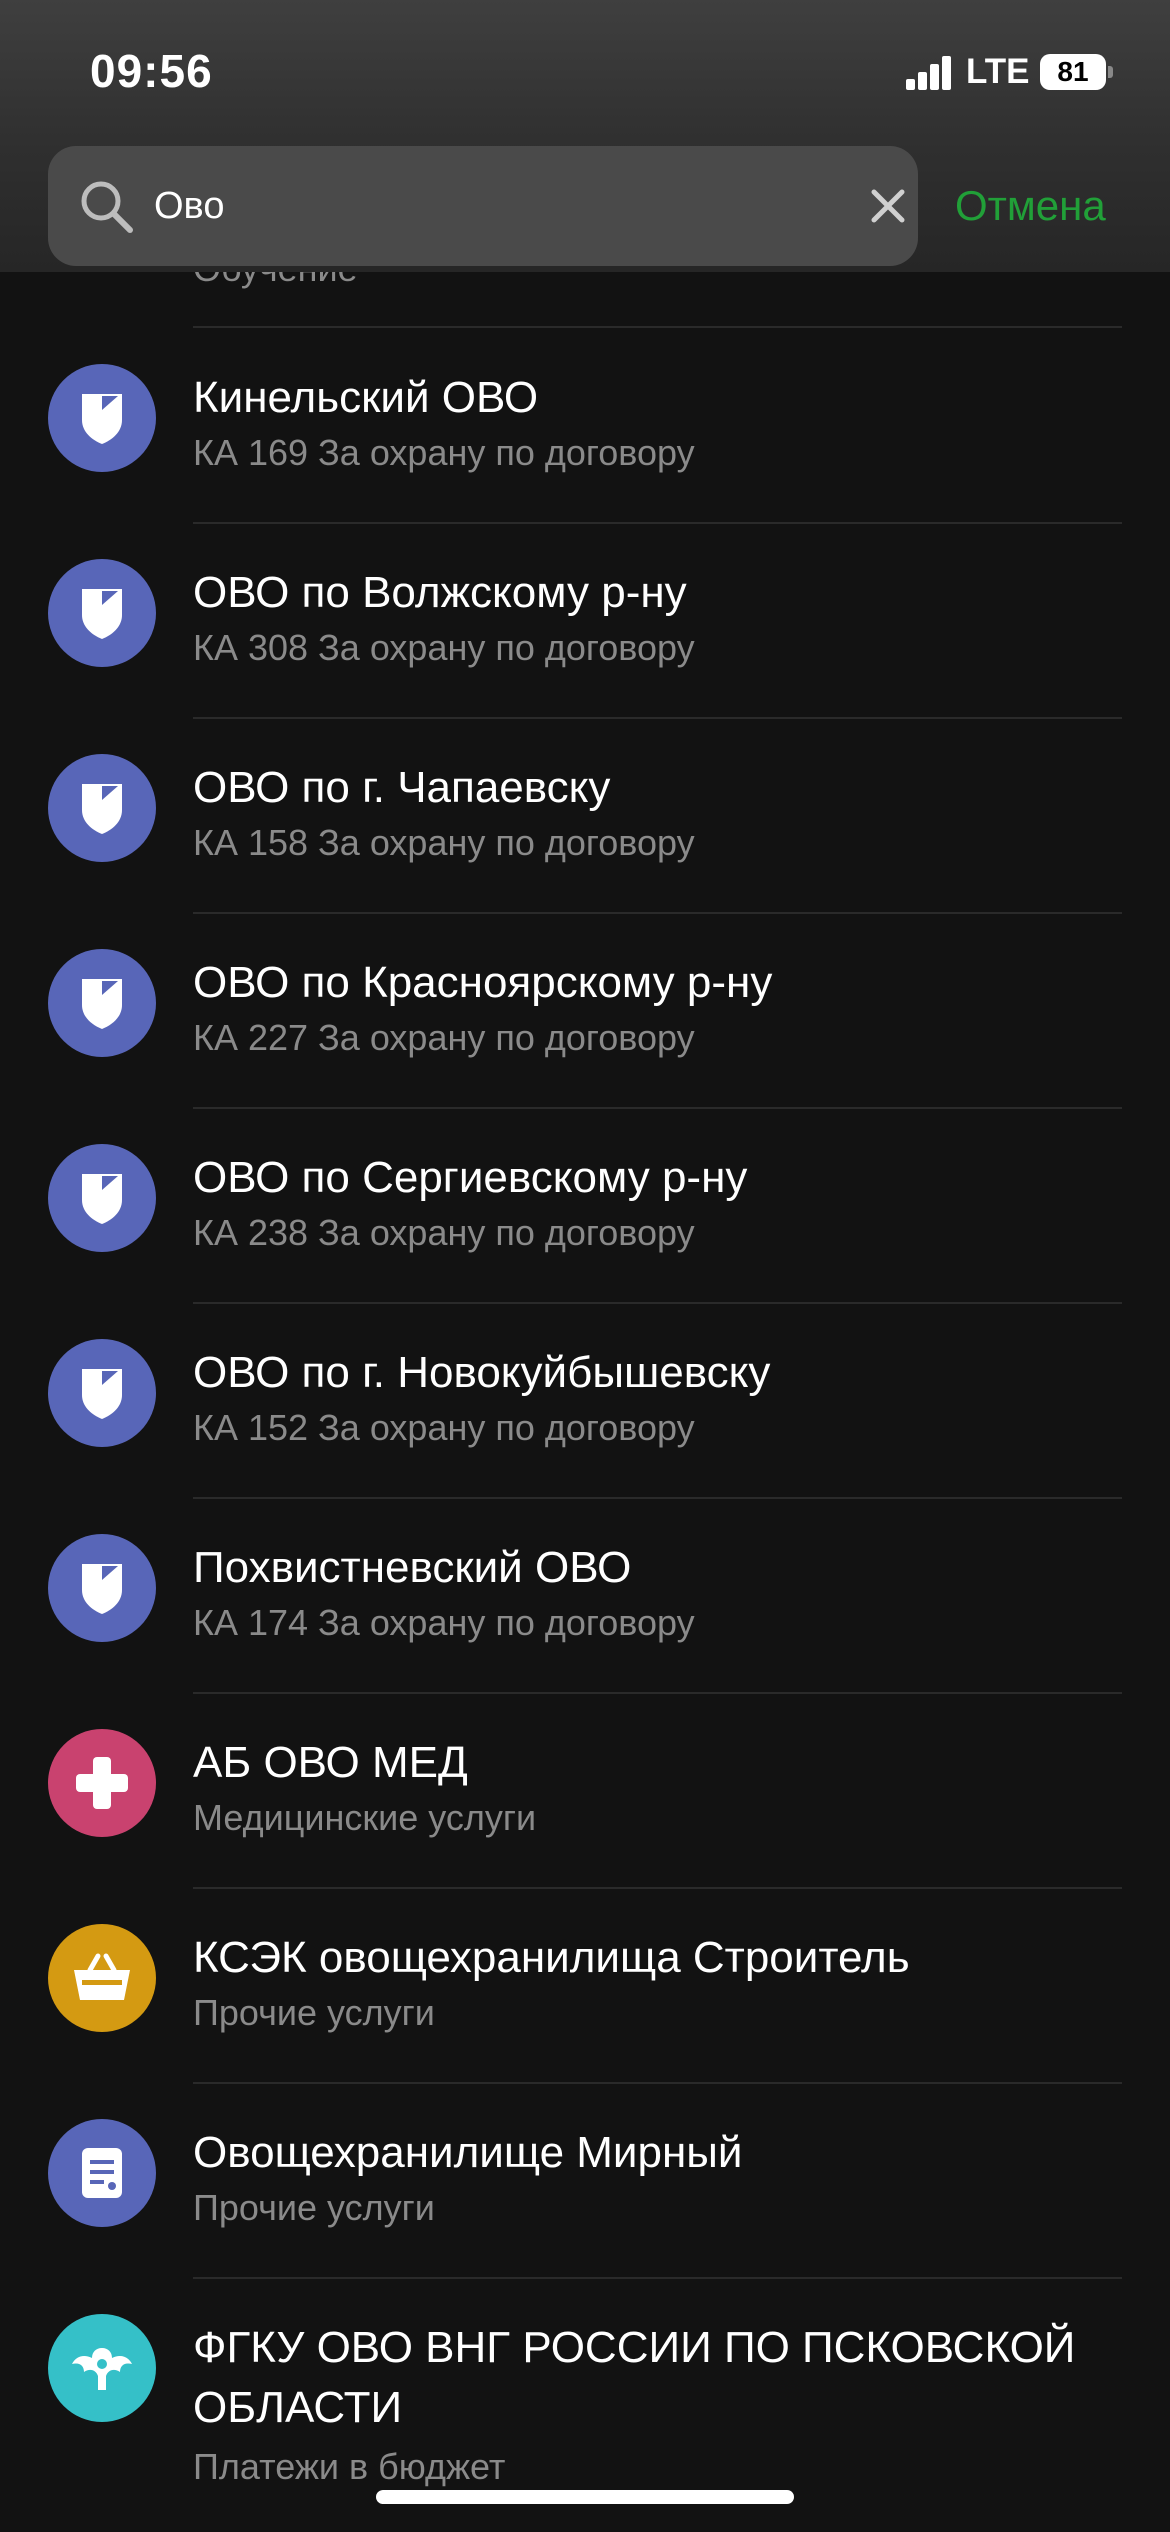  What do you see at coordinates (102, 1978) in the screenshot?
I see `basket-icon` at bounding box center [102, 1978].